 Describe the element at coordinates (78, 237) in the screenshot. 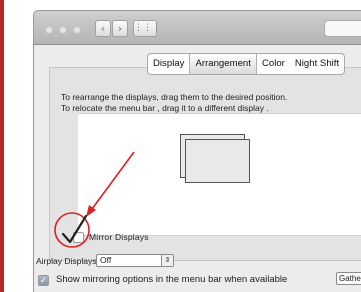

I see `mirror-displays-checkbox` at that location.